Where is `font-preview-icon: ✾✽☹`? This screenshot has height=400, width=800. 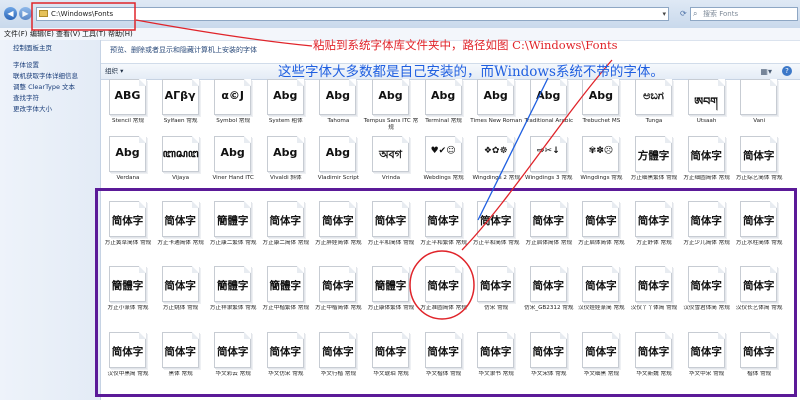 font-preview-icon: ✾✽☹ is located at coordinates (601, 154).